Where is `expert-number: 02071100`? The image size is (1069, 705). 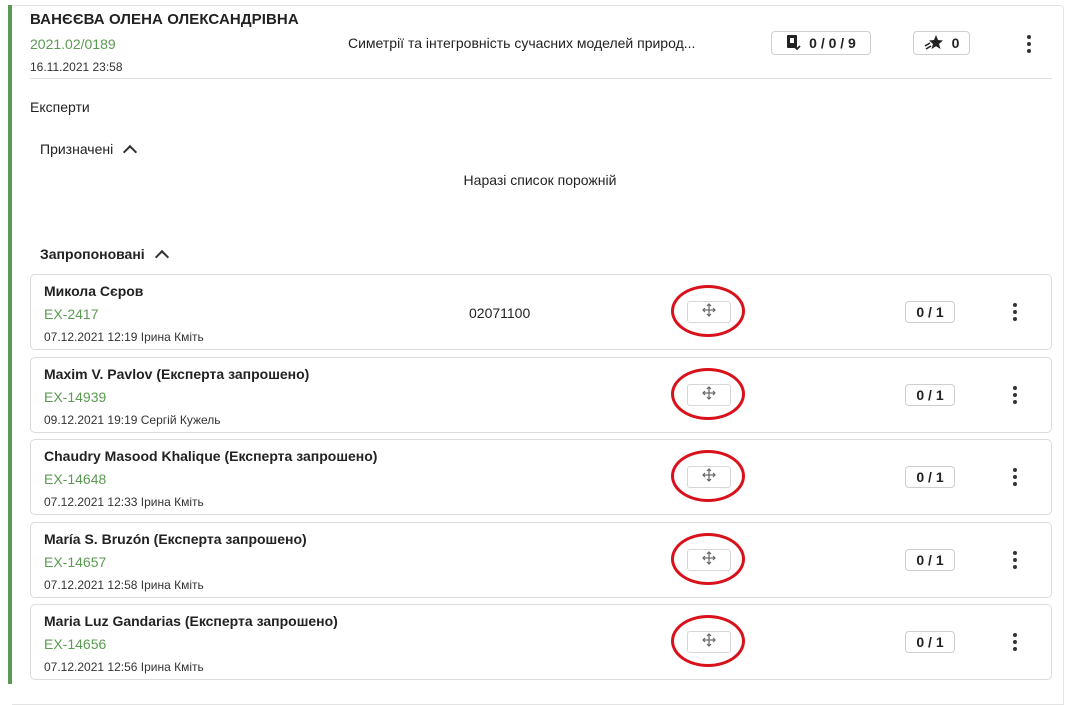 expert-number: 02071100 is located at coordinates (500, 313).